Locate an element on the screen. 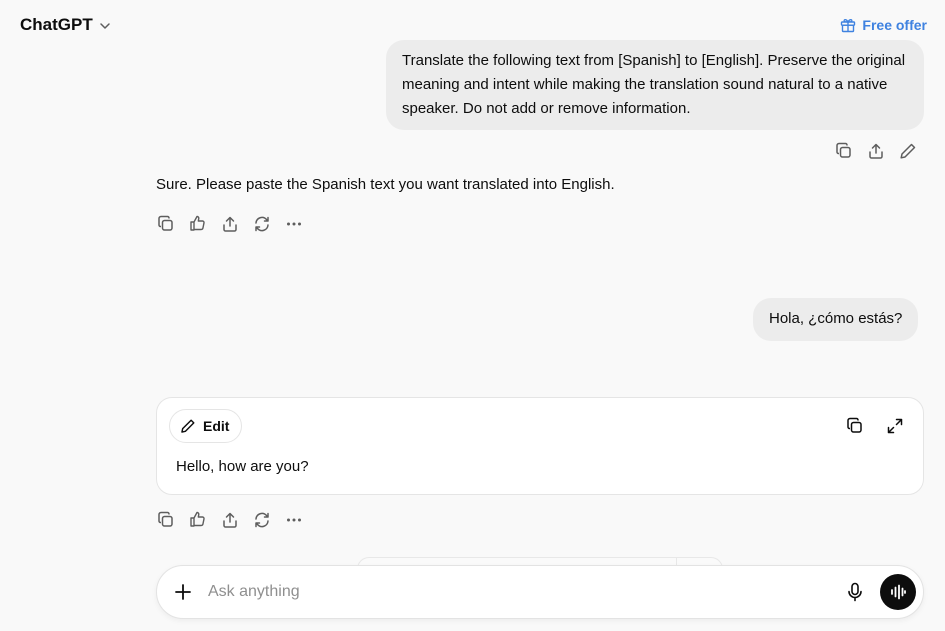 Image resolution: width=945 pixels, height=631 pixels. user-message: Hola, ¿cómo estás? is located at coordinates (836, 319).